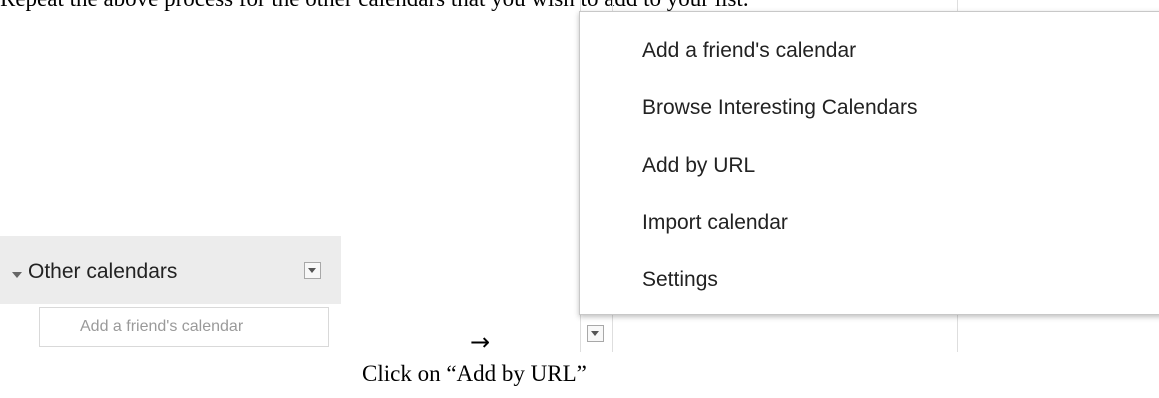 This screenshot has width=1159, height=398. I want to click on instruction-bottom: Click on “Add by URL”, so click(474, 373).